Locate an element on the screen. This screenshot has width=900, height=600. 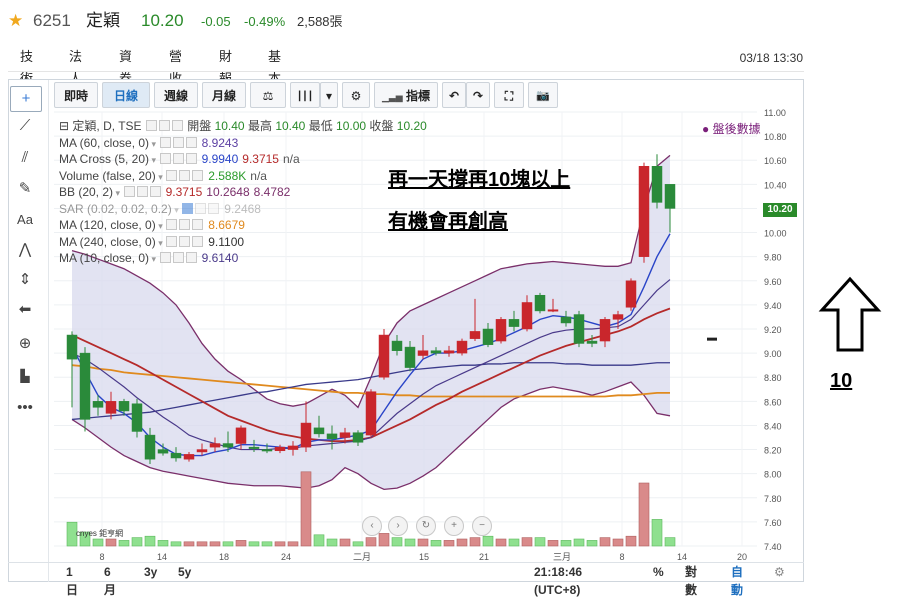
legend-indicator-label: MA (10, close, 0) is located at coordinates (104, 258).